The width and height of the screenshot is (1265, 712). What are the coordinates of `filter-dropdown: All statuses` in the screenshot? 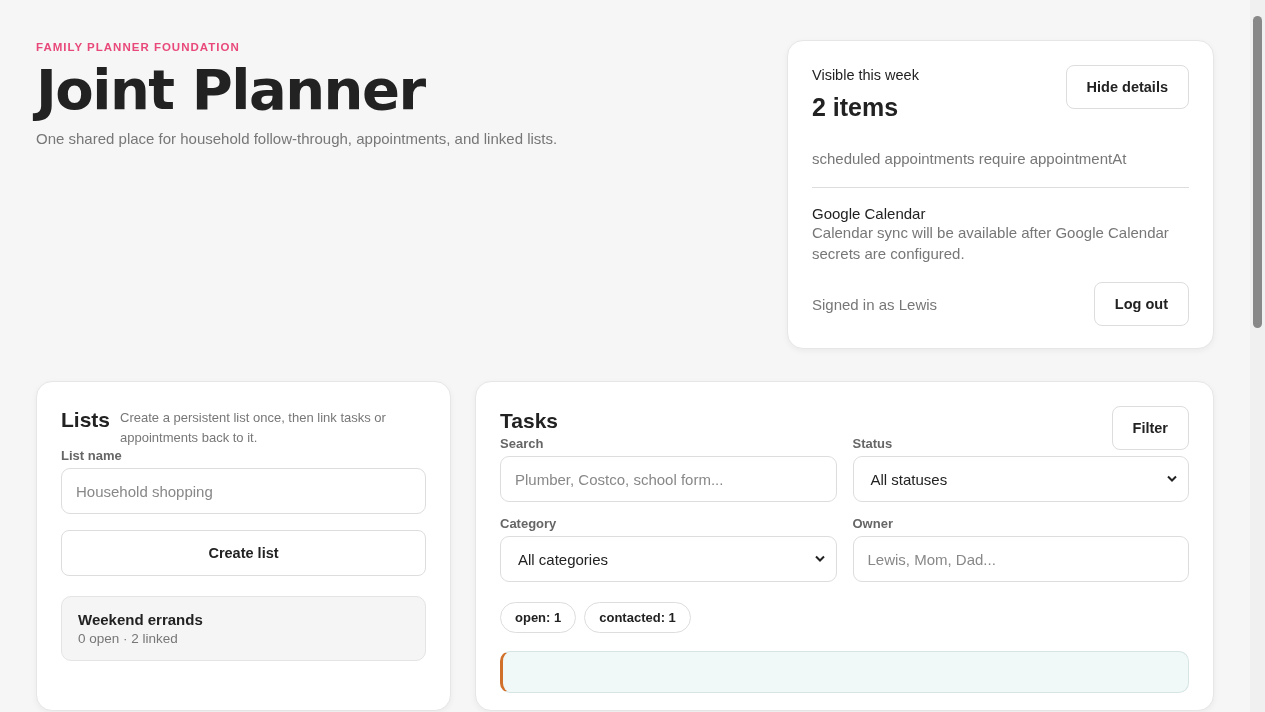 It's located at (1020, 479).